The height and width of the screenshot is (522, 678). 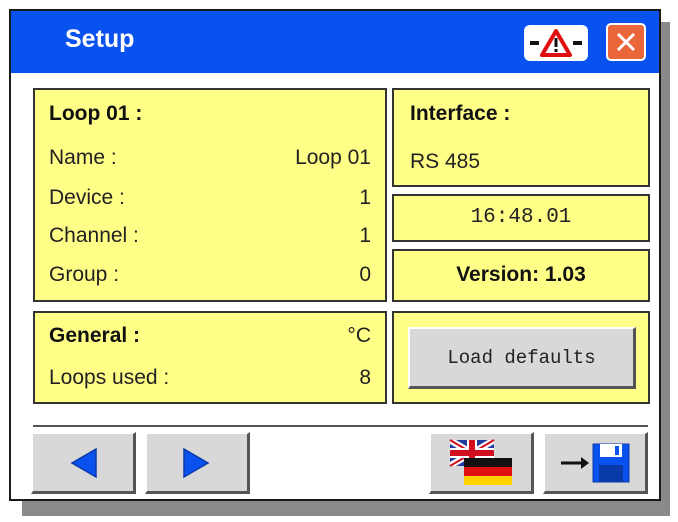 I want to click on save-disk-icon, so click(x=595, y=462).